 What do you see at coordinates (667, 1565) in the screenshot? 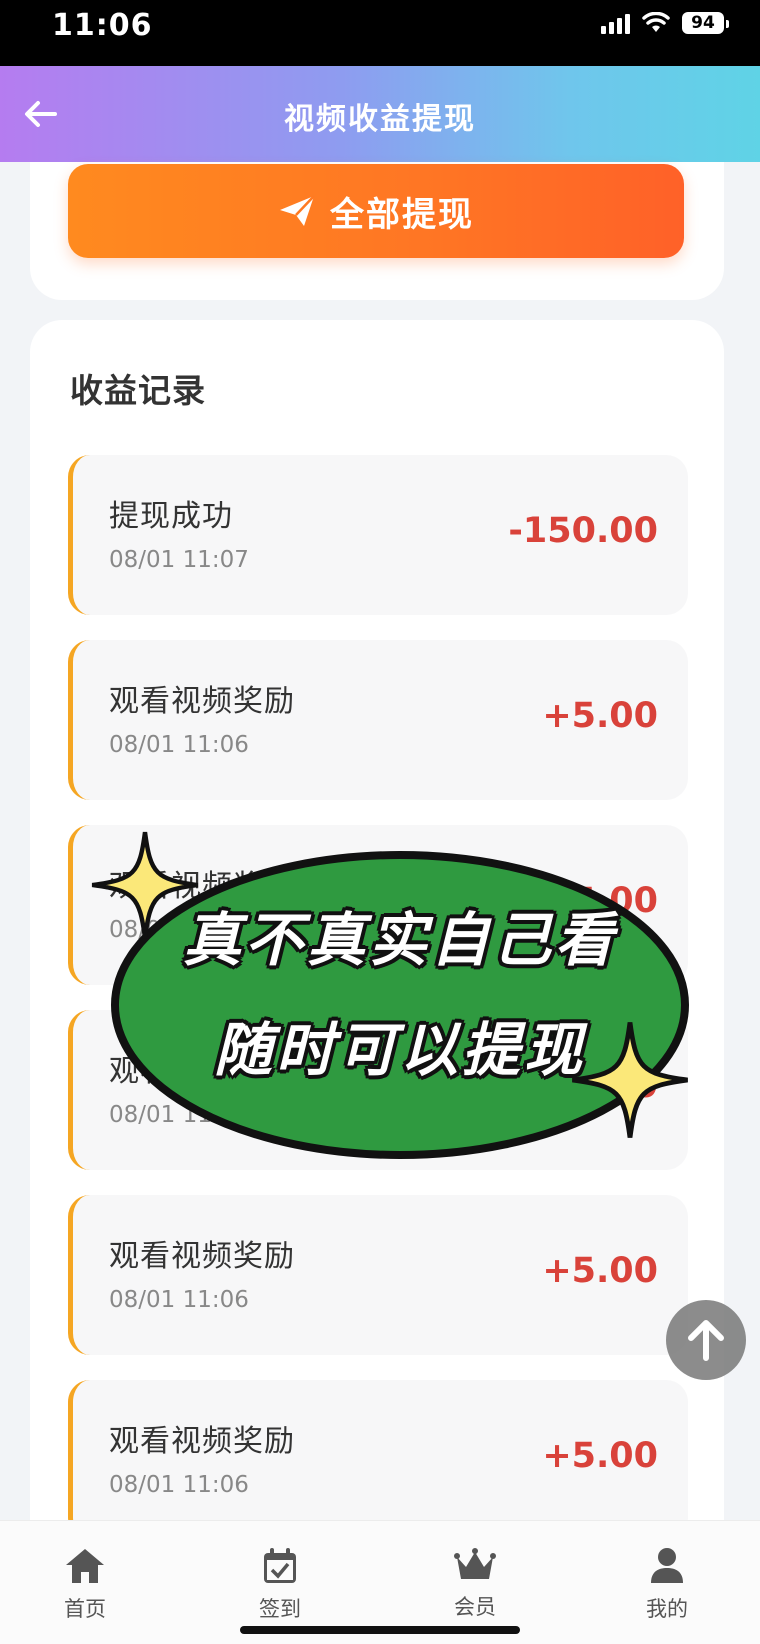
I see `user-icon` at bounding box center [667, 1565].